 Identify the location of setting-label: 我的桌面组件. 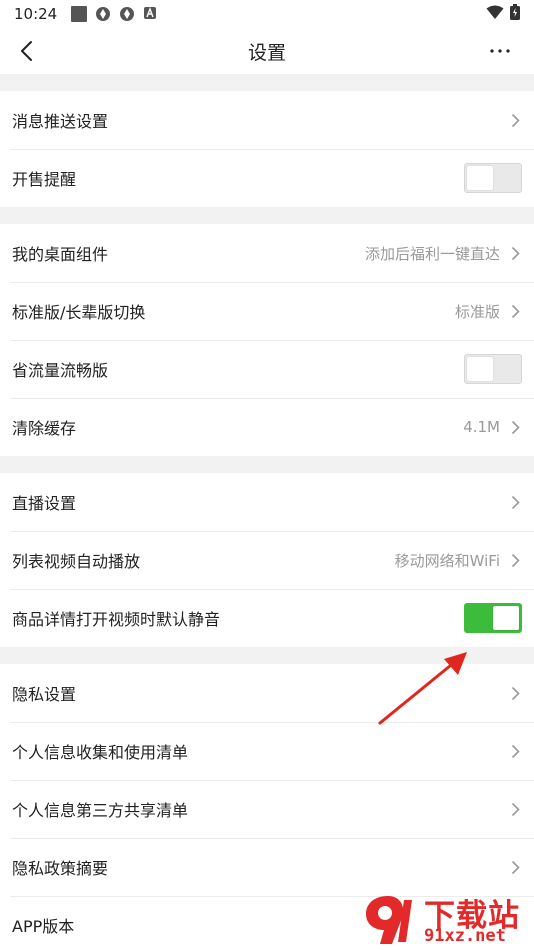
(60, 254).